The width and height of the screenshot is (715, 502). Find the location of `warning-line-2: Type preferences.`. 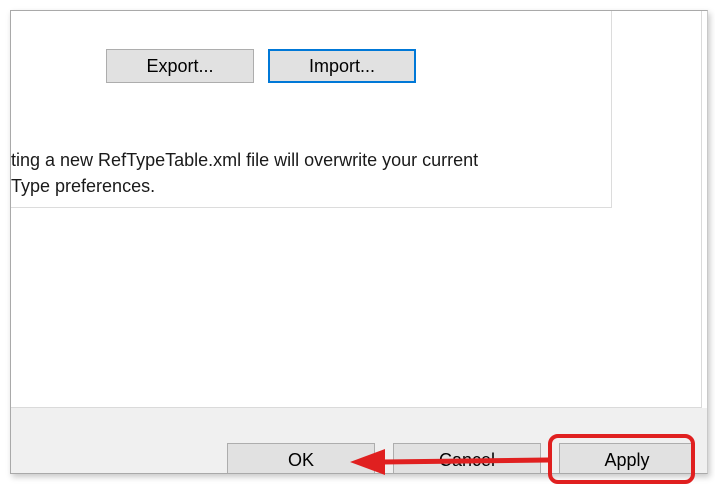

warning-line-2: Type preferences. is located at coordinates (83, 186).